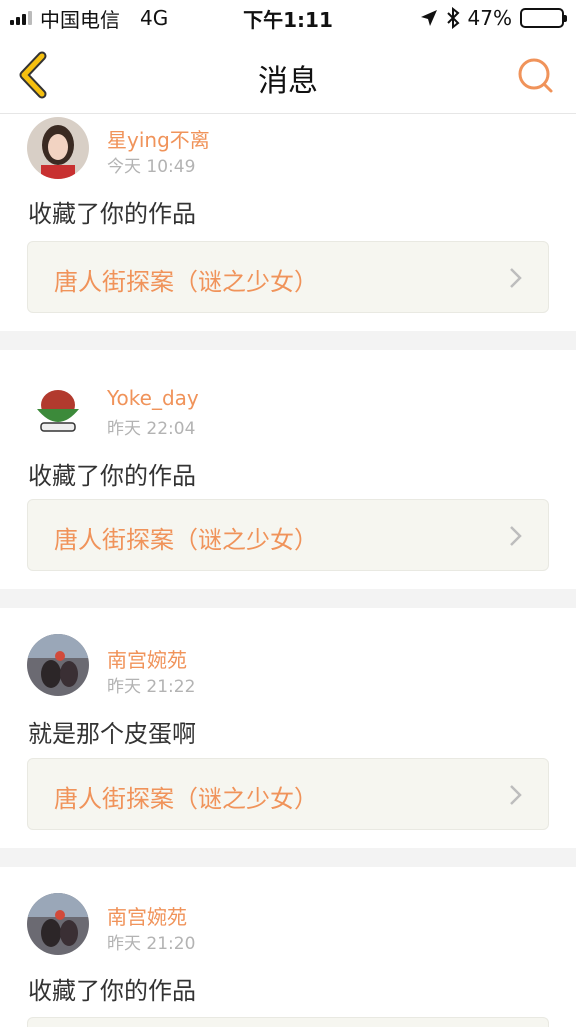 This screenshot has width=576, height=1027. Describe the element at coordinates (158, 138) in the screenshot. I see `username: 星ying不离` at that location.